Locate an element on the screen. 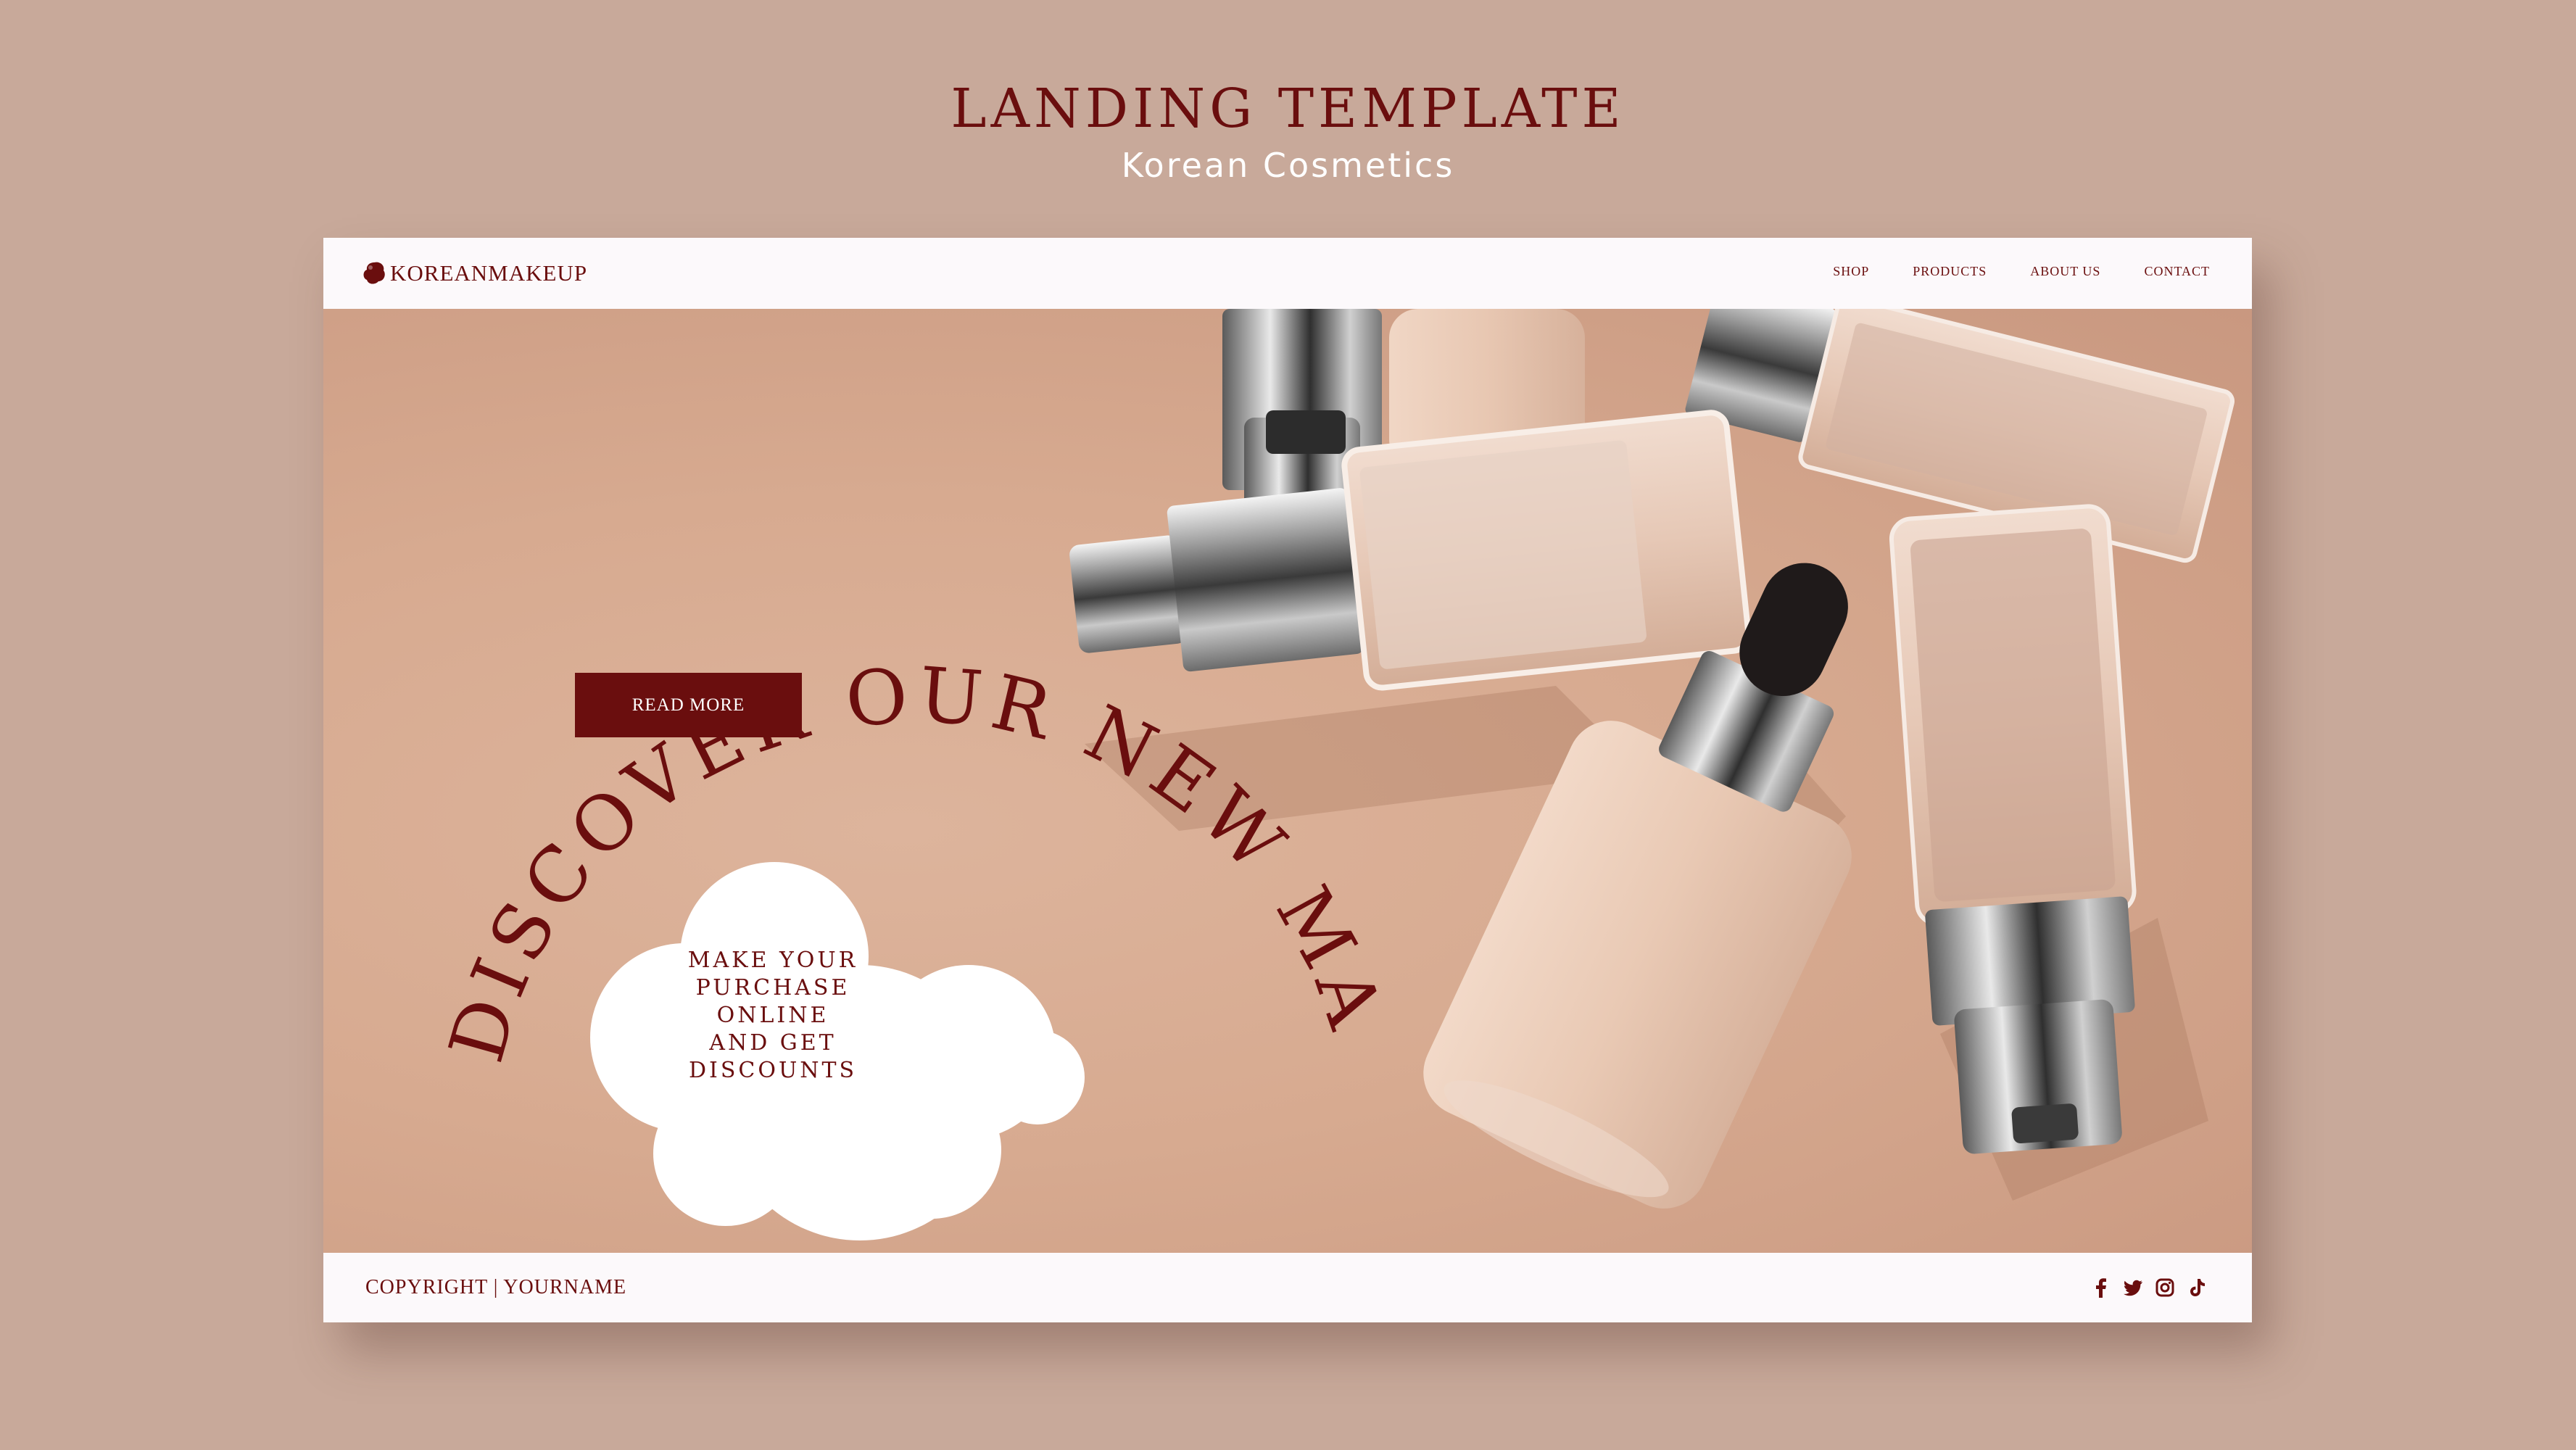 This screenshot has height=1450, width=2576. nav-link-contact: CONTACT is located at coordinates (2177, 272).